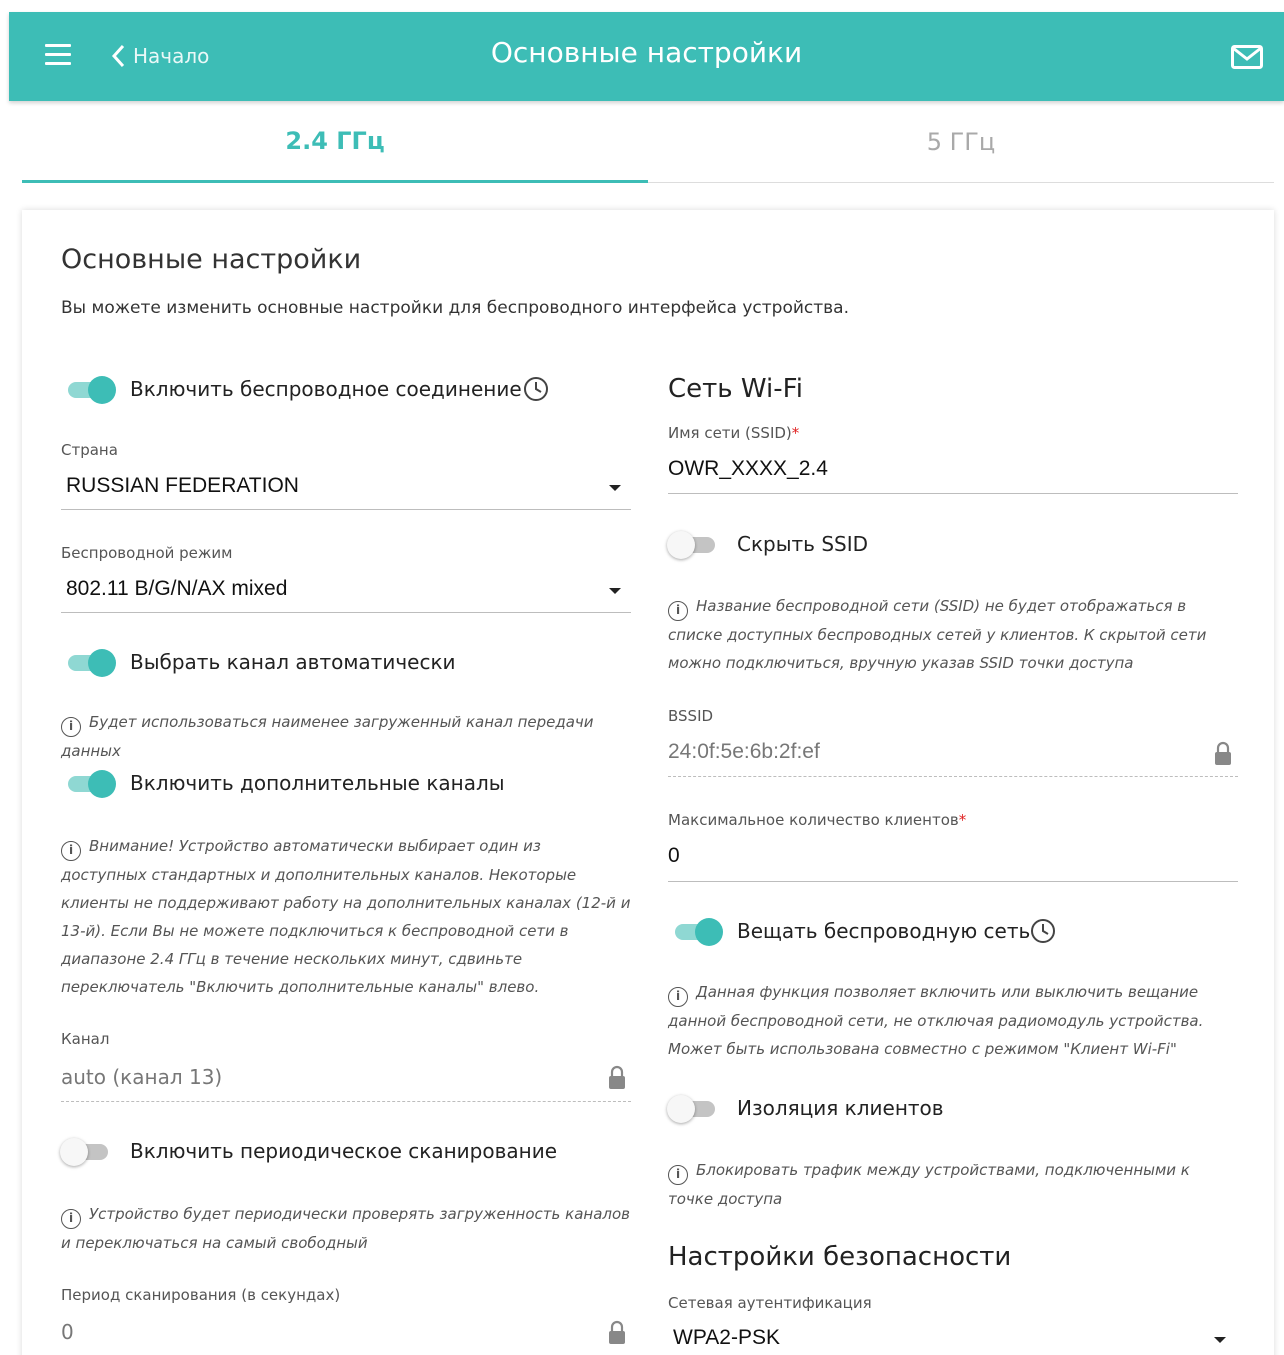 This screenshot has width=1284, height=1355. What do you see at coordinates (748, 469) in the screenshot?
I see `ssid-input: OWR_XXXX_2.4` at bounding box center [748, 469].